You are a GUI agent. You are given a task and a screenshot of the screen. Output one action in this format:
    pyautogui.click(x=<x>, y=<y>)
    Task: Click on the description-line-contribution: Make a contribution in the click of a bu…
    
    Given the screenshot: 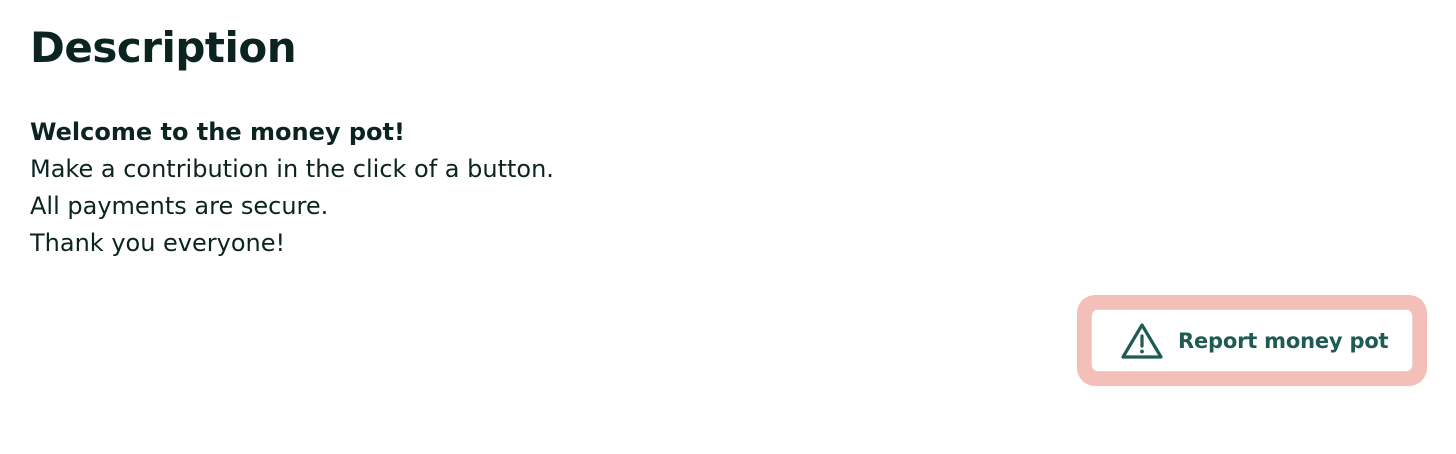 What is the action you would take?
    pyautogui.click(x=292, y=169)
    